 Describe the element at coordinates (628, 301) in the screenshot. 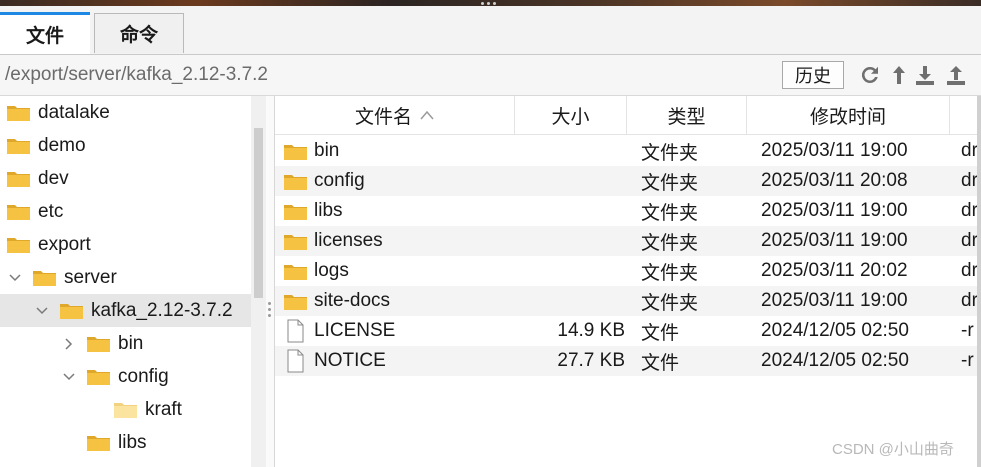

I see `file-row-site-docs: site-docs 文件夹 2025/03/11 19:00 dr` at that location.